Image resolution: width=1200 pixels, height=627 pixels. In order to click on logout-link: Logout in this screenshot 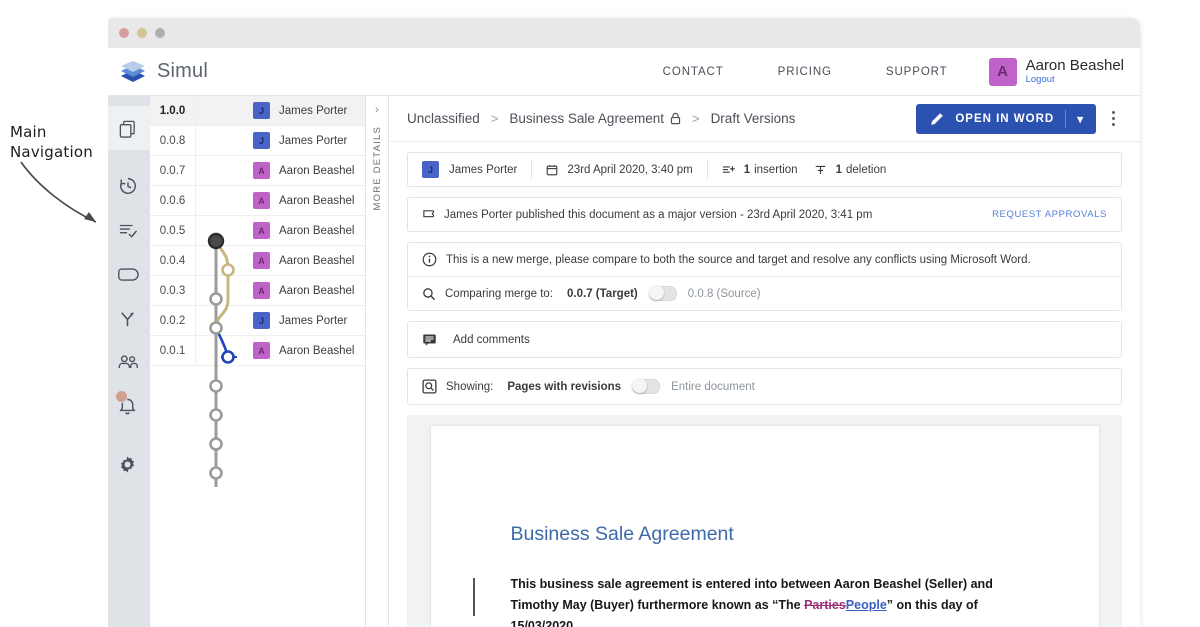, I will do `click(1075, 79)`.